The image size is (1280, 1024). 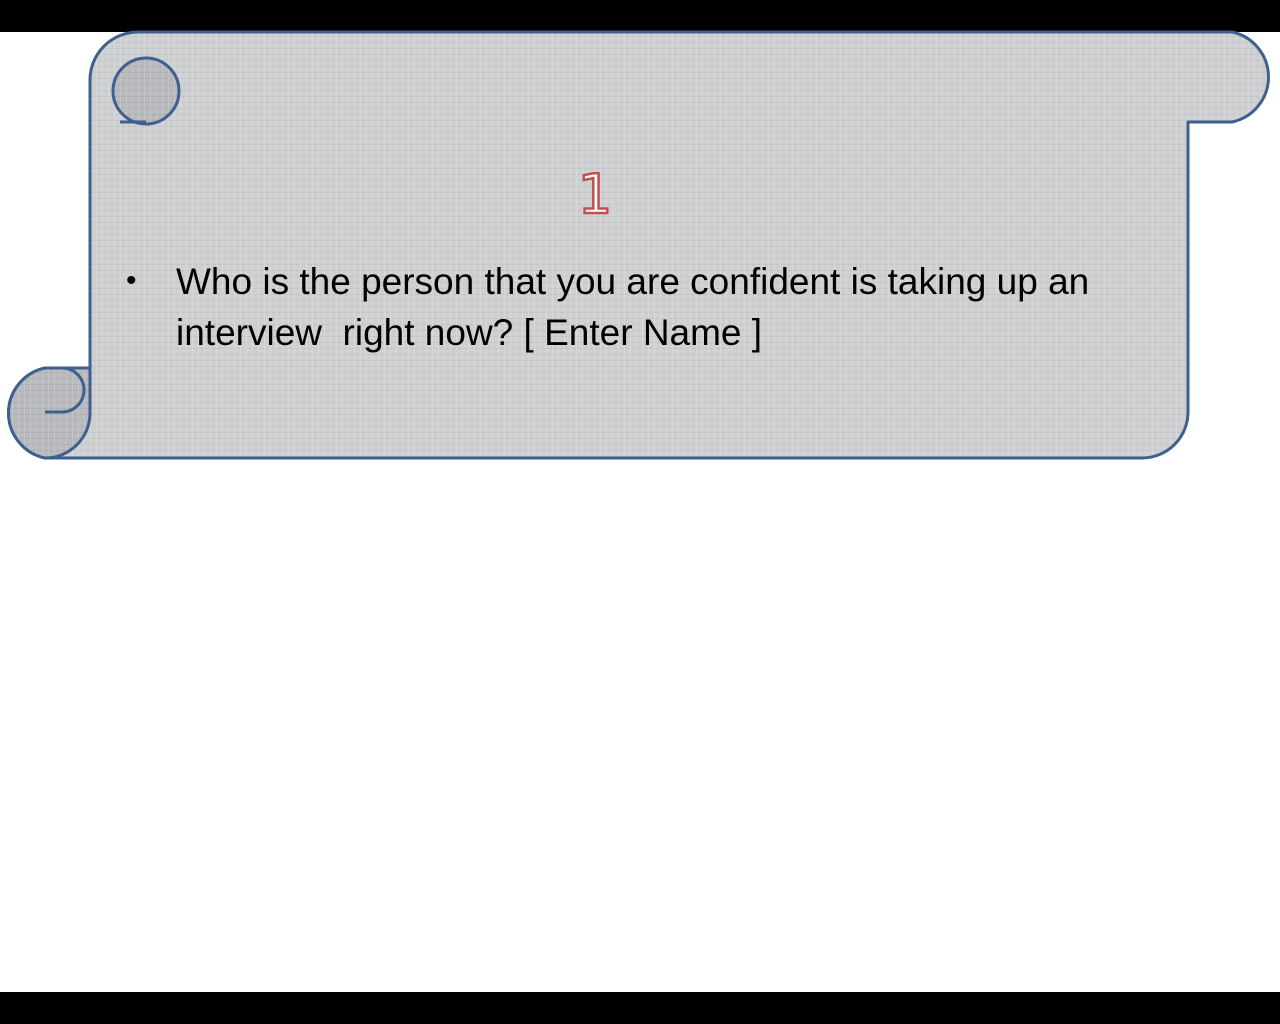 I want to click on bottom-letterbox-bar, so click(x=640, y=1008).